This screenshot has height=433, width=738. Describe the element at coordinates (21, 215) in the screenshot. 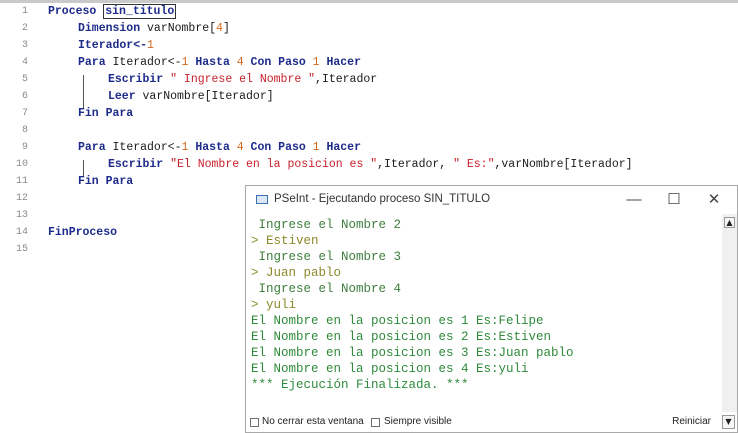

I see `line-number: 13` at that location.